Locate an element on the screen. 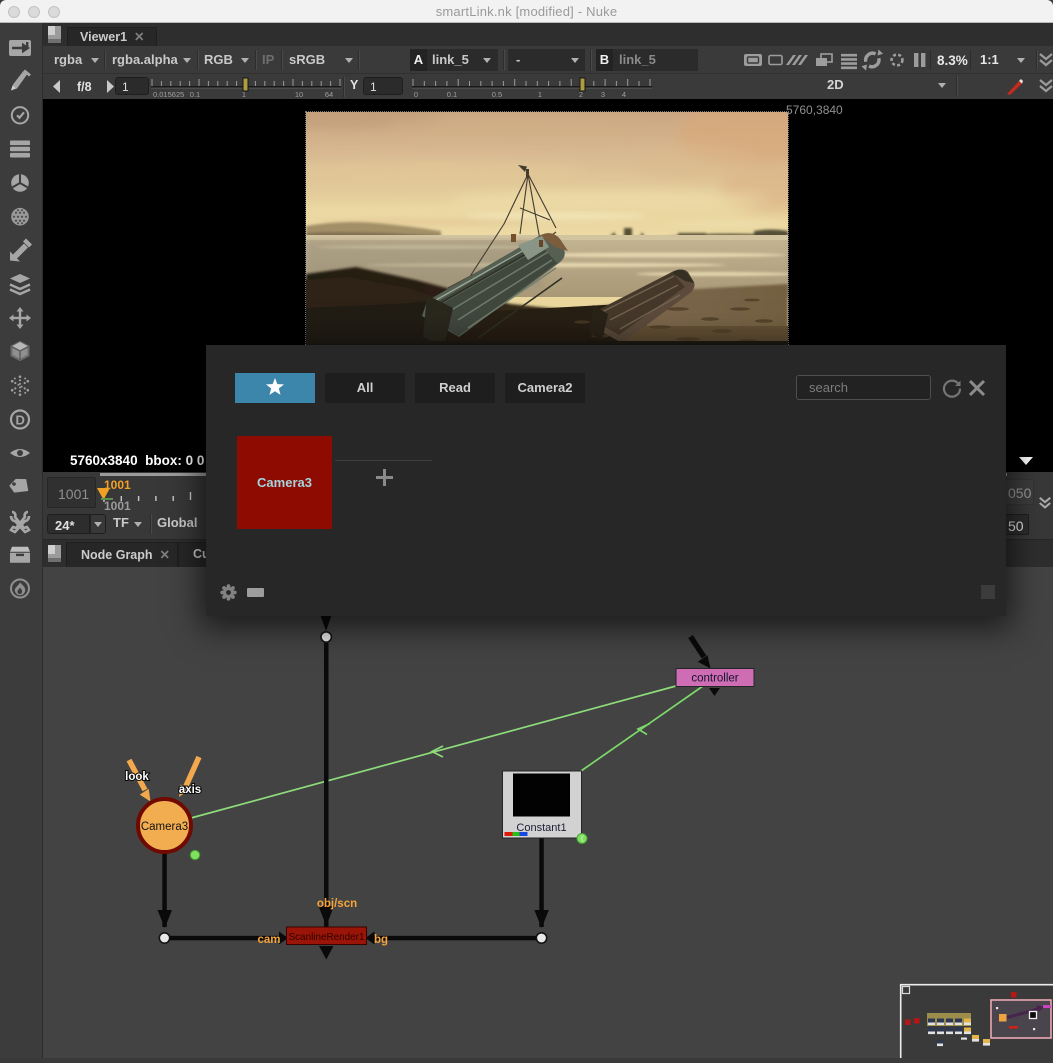 The width and height of the screenshot is (1053, 1063). svg-text: controller is located at coordinates (714, 679).